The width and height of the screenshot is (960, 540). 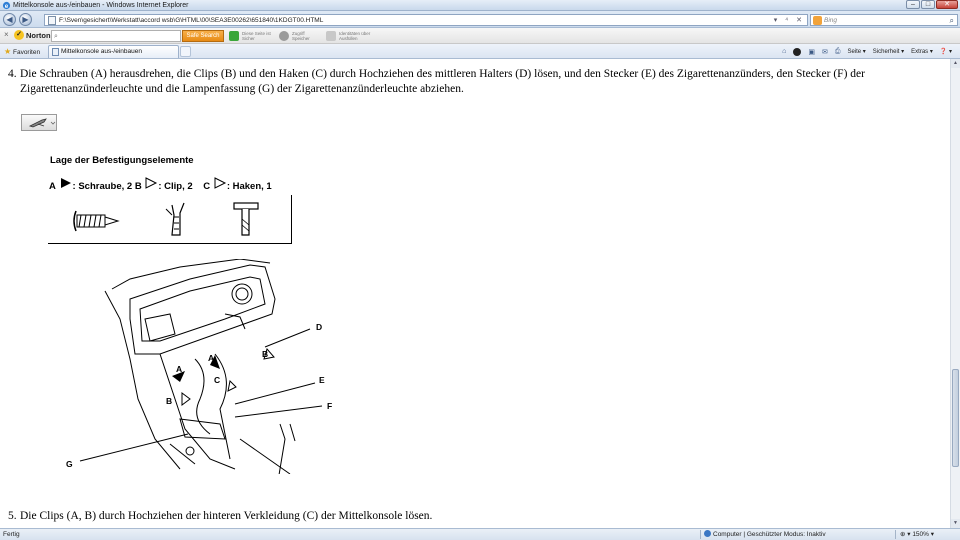 What do you see at coordinates (322, 380) in the screenshot?
I see `callout-e: E` at bounding box center [322, 380].